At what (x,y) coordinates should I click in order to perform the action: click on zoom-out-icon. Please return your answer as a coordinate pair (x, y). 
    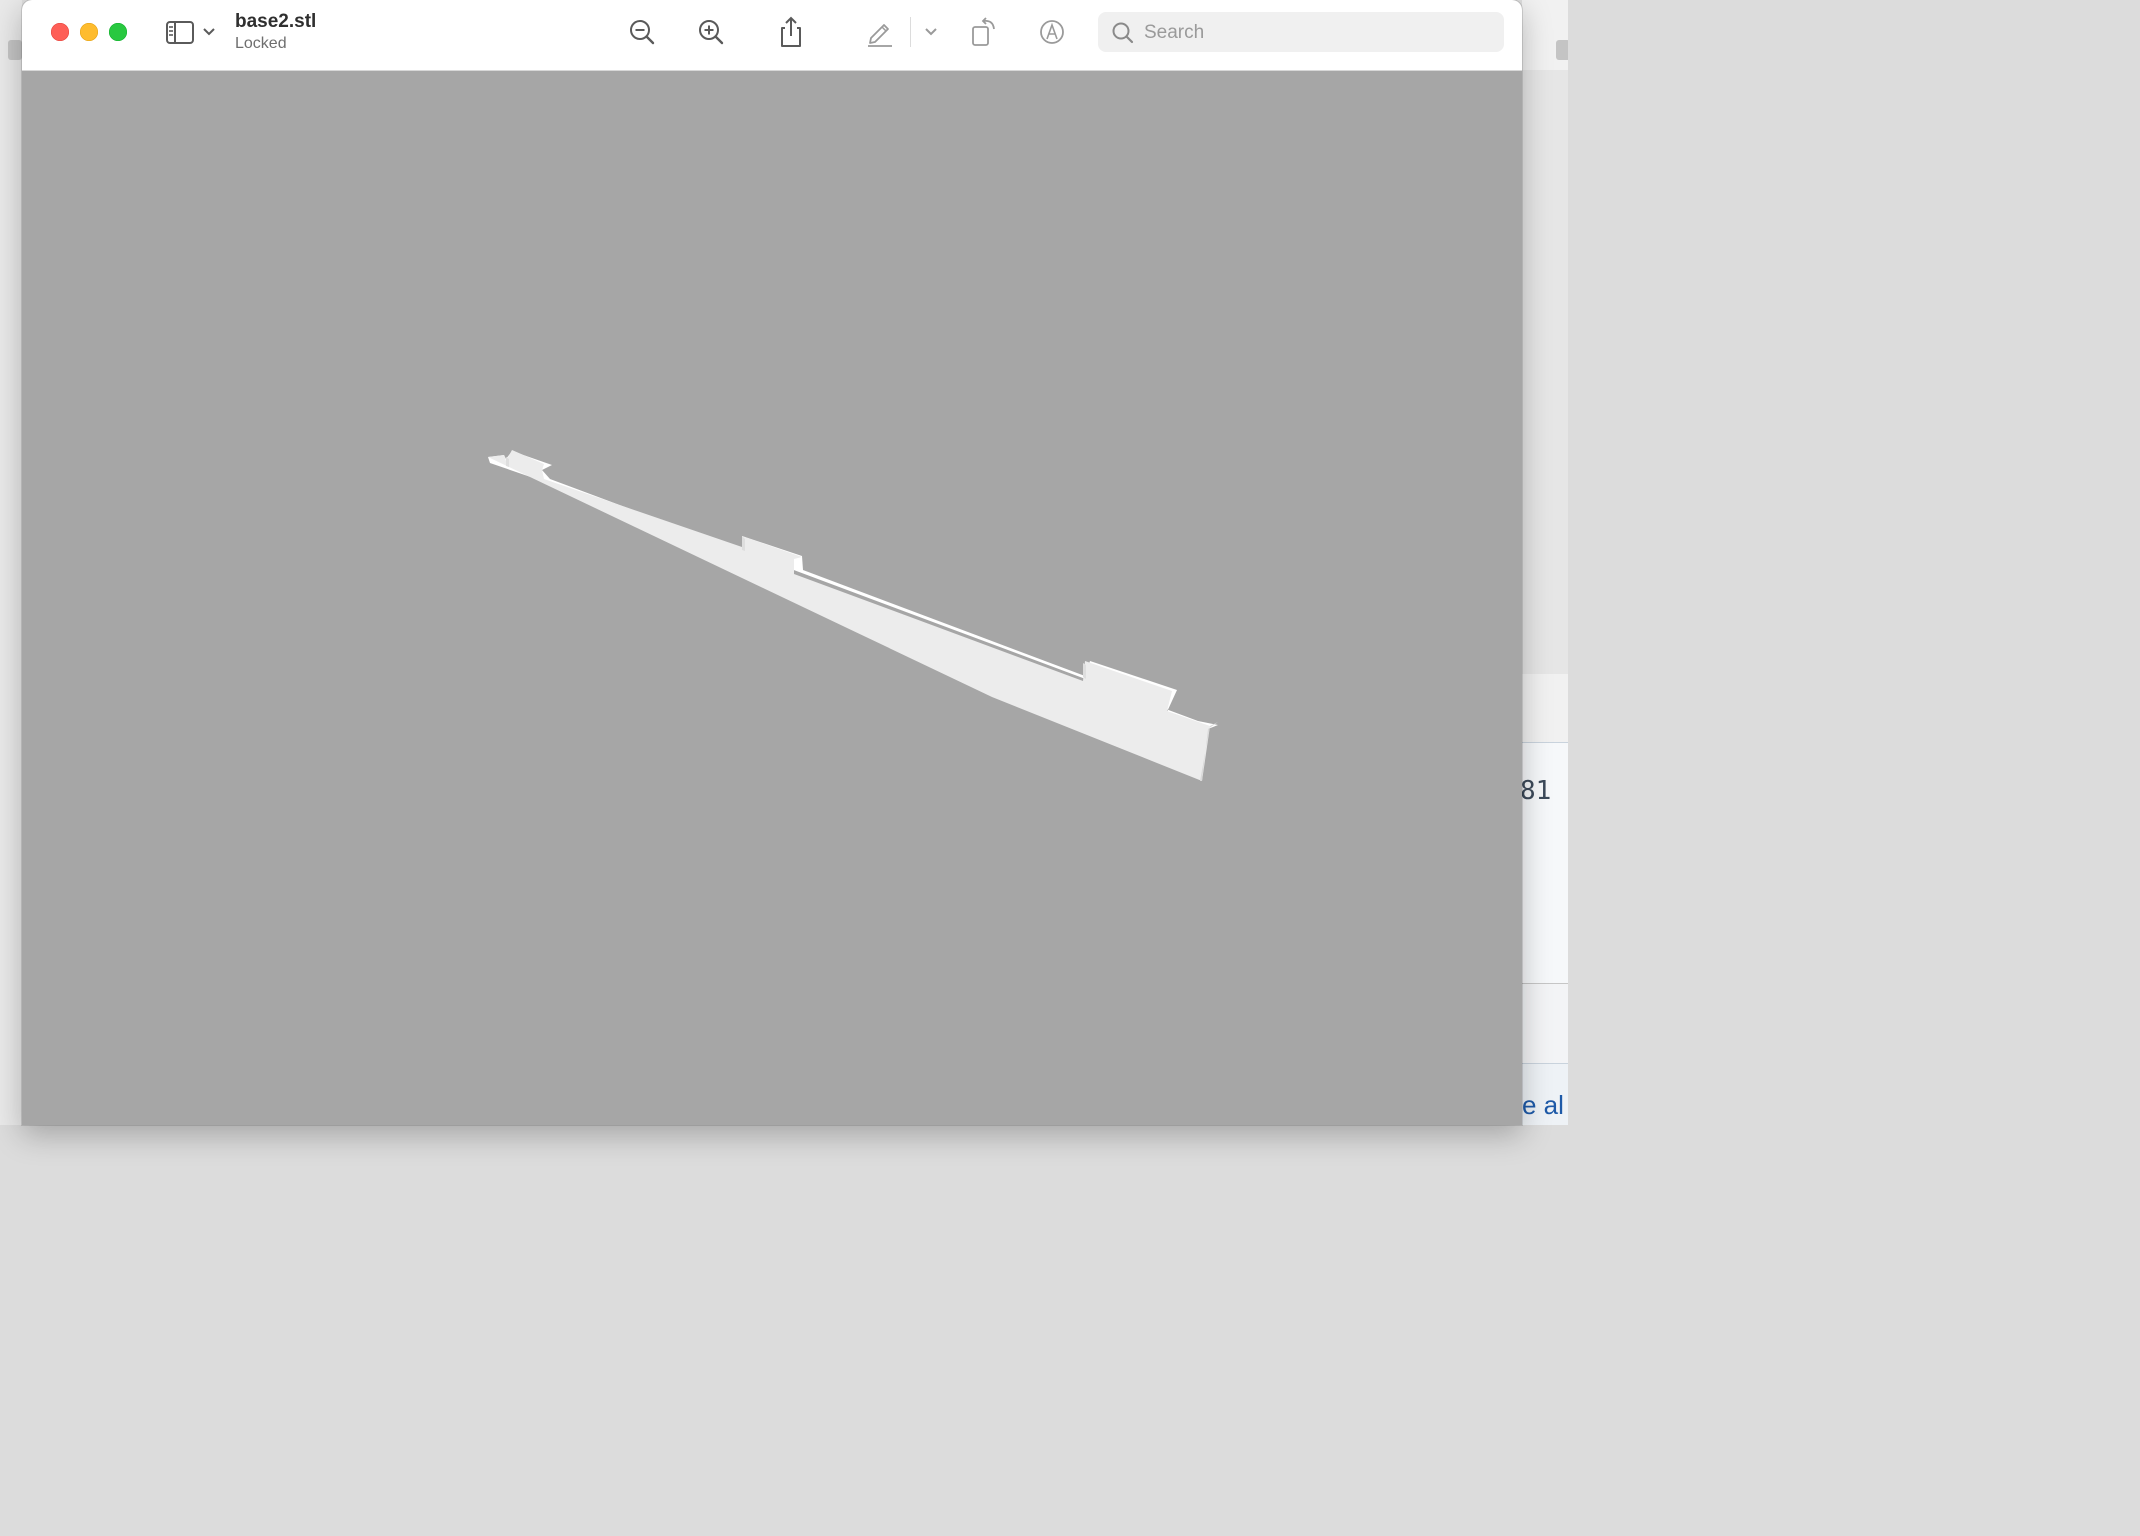
    Looking at the image, I should click on (642, 32).